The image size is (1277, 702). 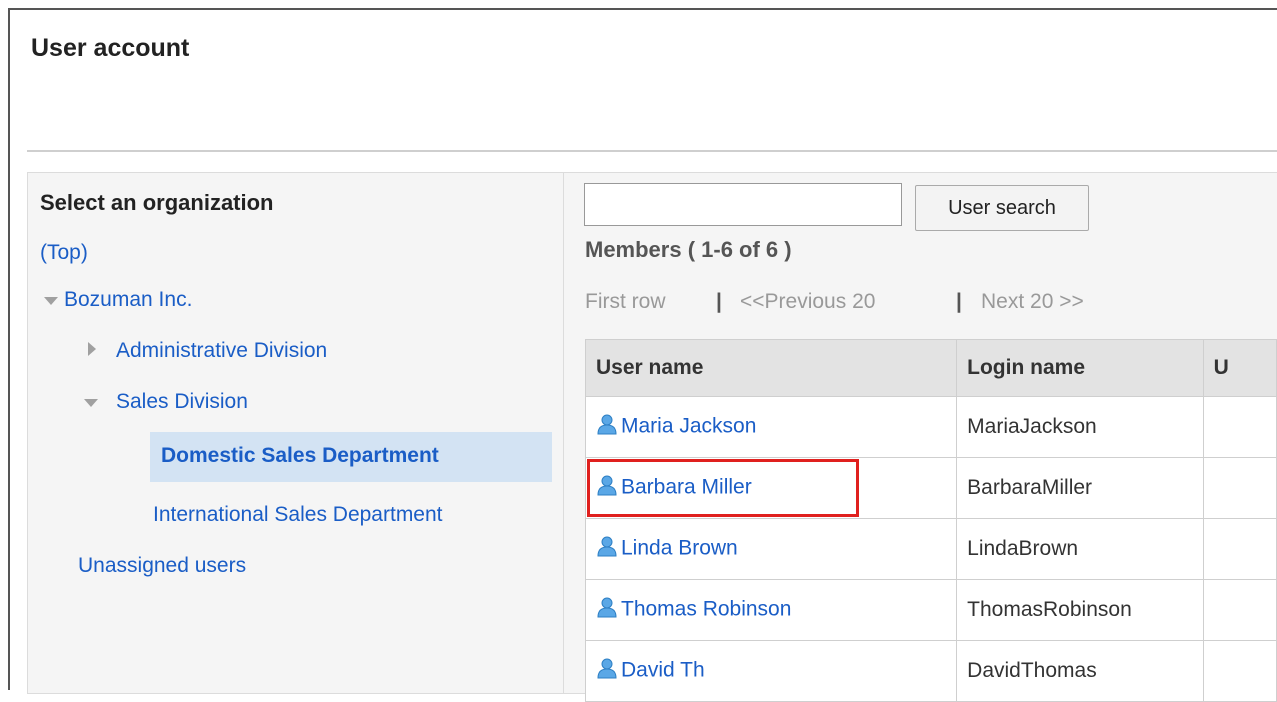 What do you see at coordinates (723, 488) in the screenshot?
I see `highlight-annotation` at bounding box center [723, 488].